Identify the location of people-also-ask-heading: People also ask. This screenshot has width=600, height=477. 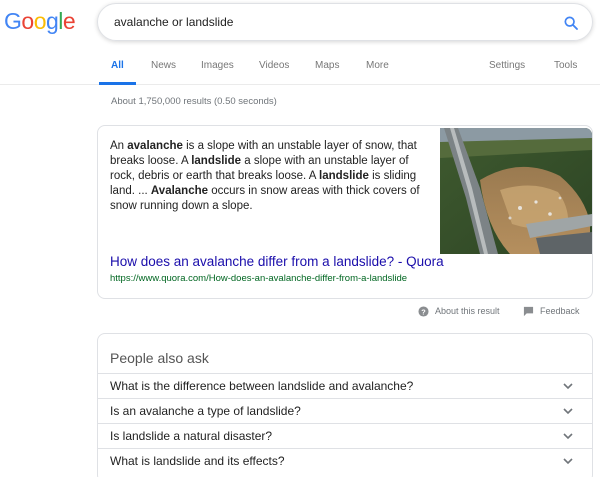
(159, 358).